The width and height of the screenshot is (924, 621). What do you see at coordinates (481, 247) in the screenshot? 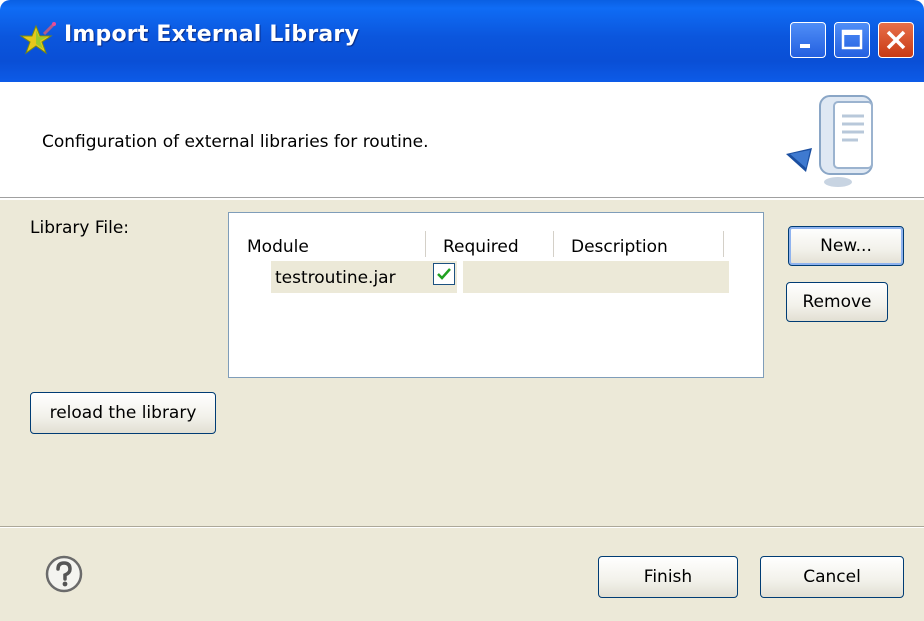
I see `column-header-required: Required` at bounding box center [481, 247].